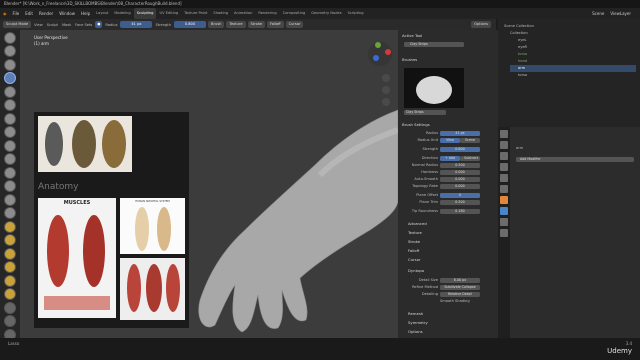 This screenshot has width=640, height=360. What do you see at coordinates (414, 259) in the screenshot?
I see `cursor-section: Cursor` at bounding box center [414, 259].